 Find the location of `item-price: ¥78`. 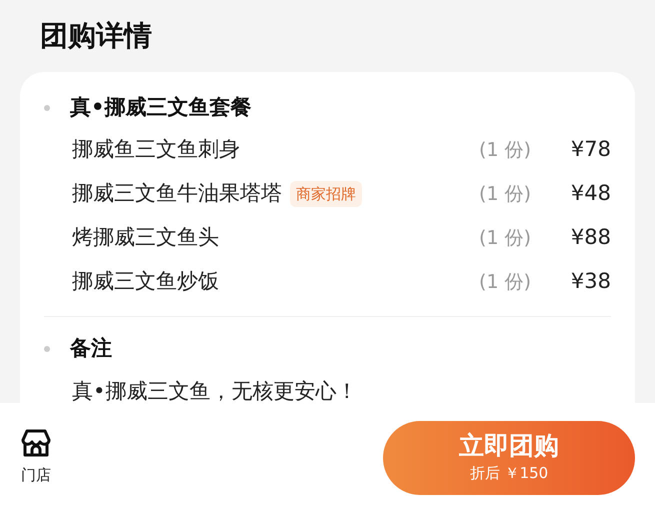

item-price: ¥78 is located at coordinates (590, 150).